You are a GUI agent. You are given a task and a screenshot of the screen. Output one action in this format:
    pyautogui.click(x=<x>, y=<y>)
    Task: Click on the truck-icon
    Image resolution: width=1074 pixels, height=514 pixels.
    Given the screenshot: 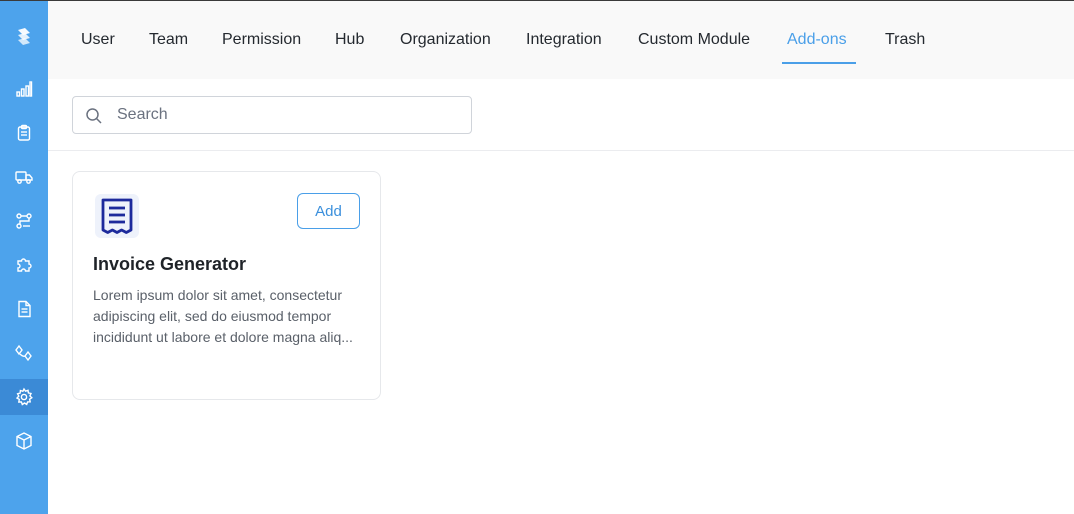 What is the action you would take?
    pyautogui.click(x=24, y=177)
    